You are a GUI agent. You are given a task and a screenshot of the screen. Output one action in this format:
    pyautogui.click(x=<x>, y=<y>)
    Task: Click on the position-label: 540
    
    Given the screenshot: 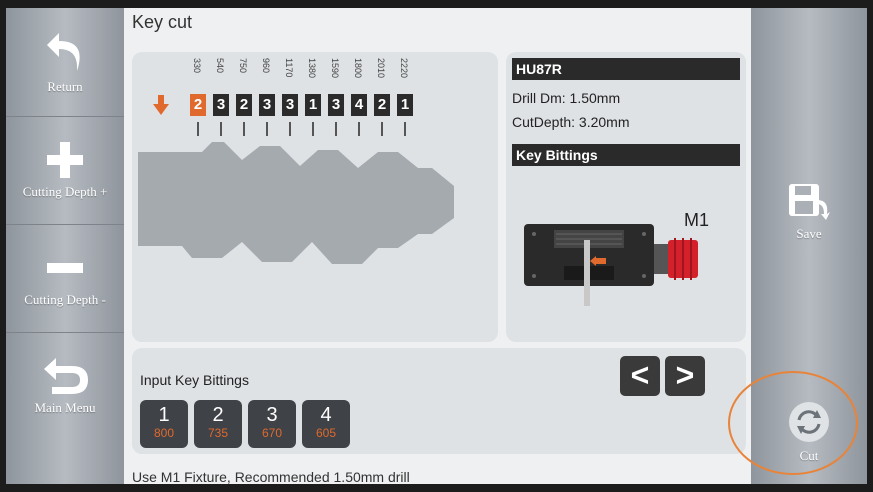 What is the action you would take?
    pyautogui.click(x=220, y=66)
    